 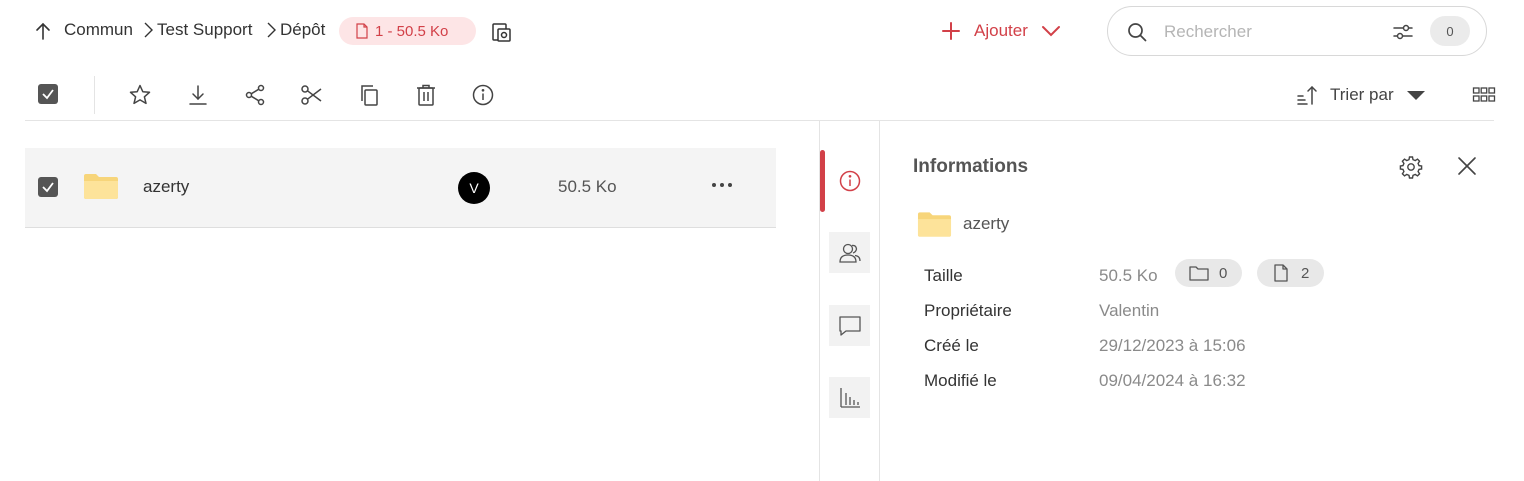 I want to click on users-icon, so click(x=849, y=253).